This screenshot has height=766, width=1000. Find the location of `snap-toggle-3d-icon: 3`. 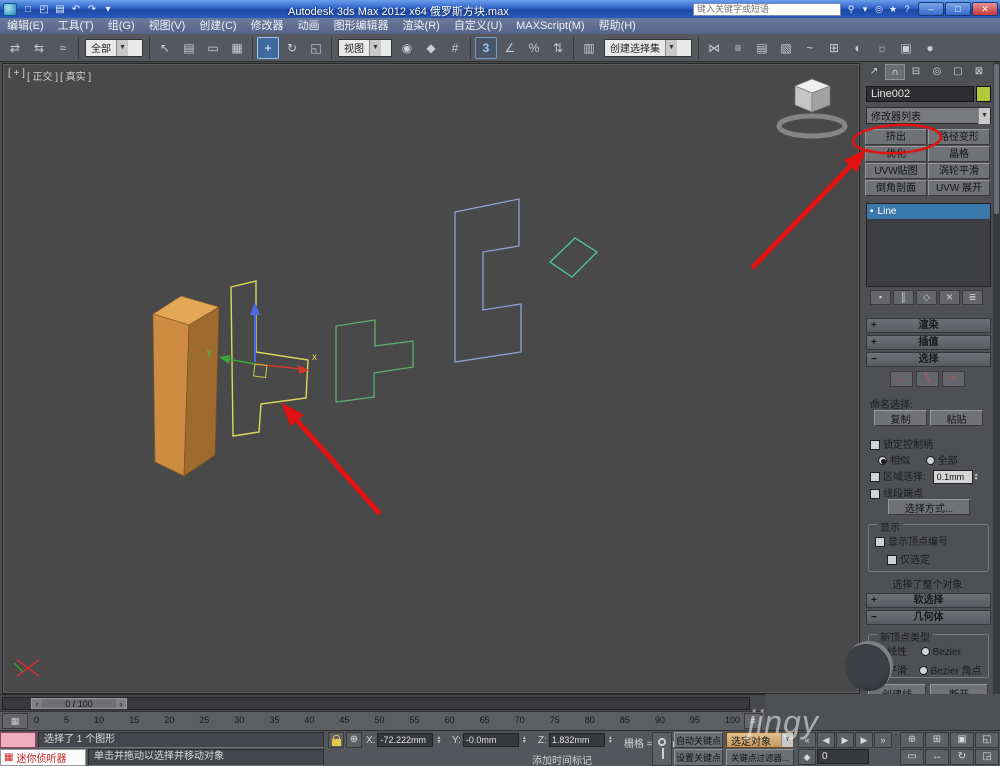

snap-toggle-3d-icon: 3 is located at coordinates (486, 47).